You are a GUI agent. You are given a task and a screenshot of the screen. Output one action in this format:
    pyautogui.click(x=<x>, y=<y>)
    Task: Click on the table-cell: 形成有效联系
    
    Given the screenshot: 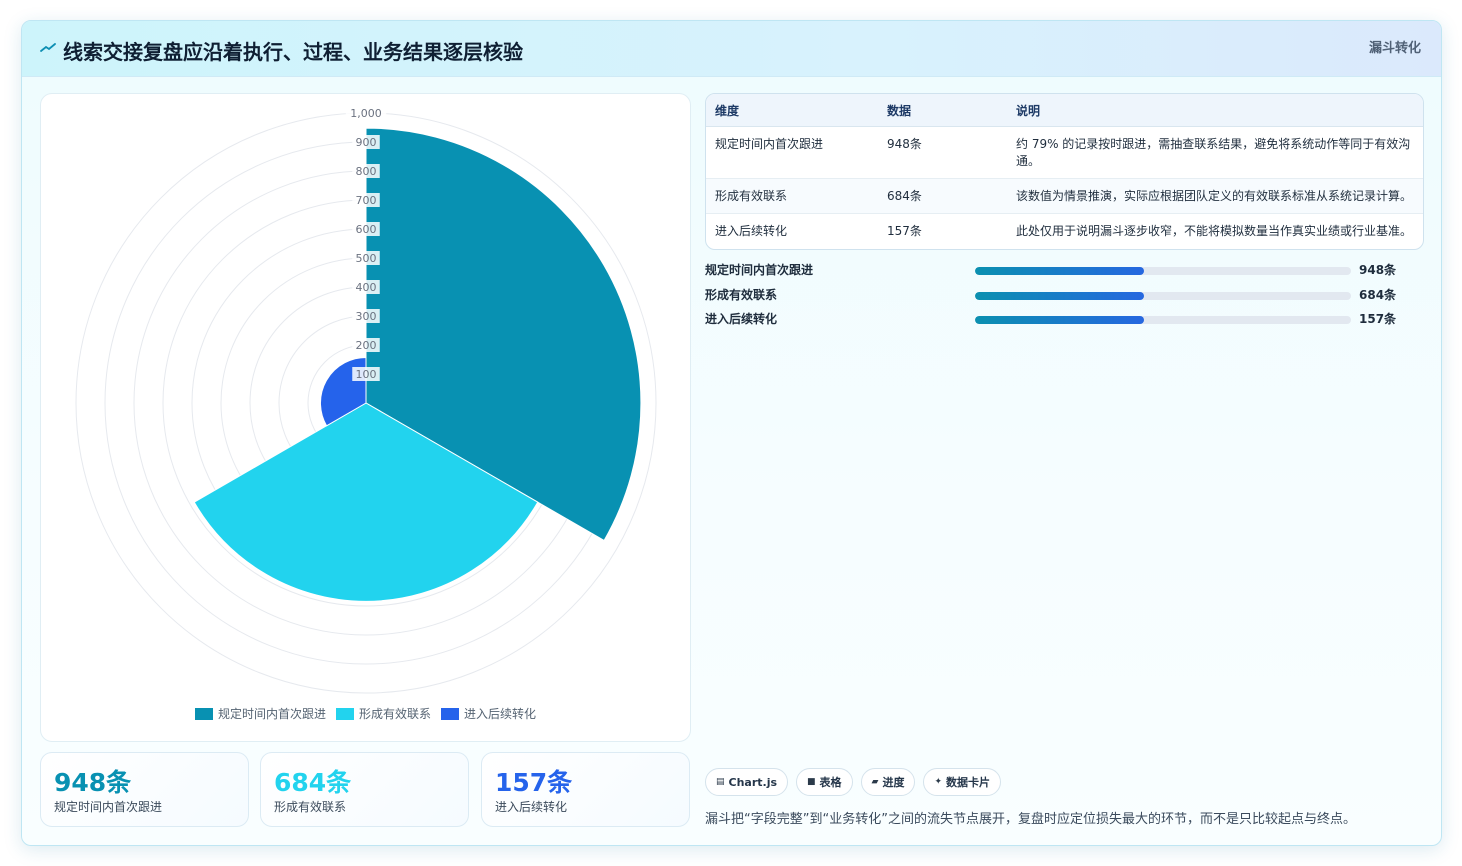 What is the action you would take?
    pyautogui.click(x=792, y=196)
    